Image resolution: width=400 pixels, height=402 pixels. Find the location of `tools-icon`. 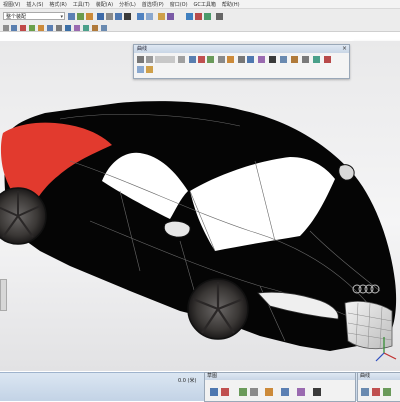

tools-icon is located at coordinates (219, 16).